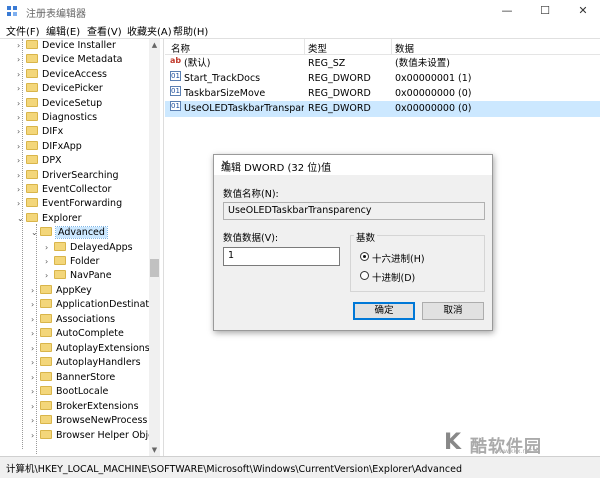  I want to click on tree-item: › NavPane, so click(78, 276).